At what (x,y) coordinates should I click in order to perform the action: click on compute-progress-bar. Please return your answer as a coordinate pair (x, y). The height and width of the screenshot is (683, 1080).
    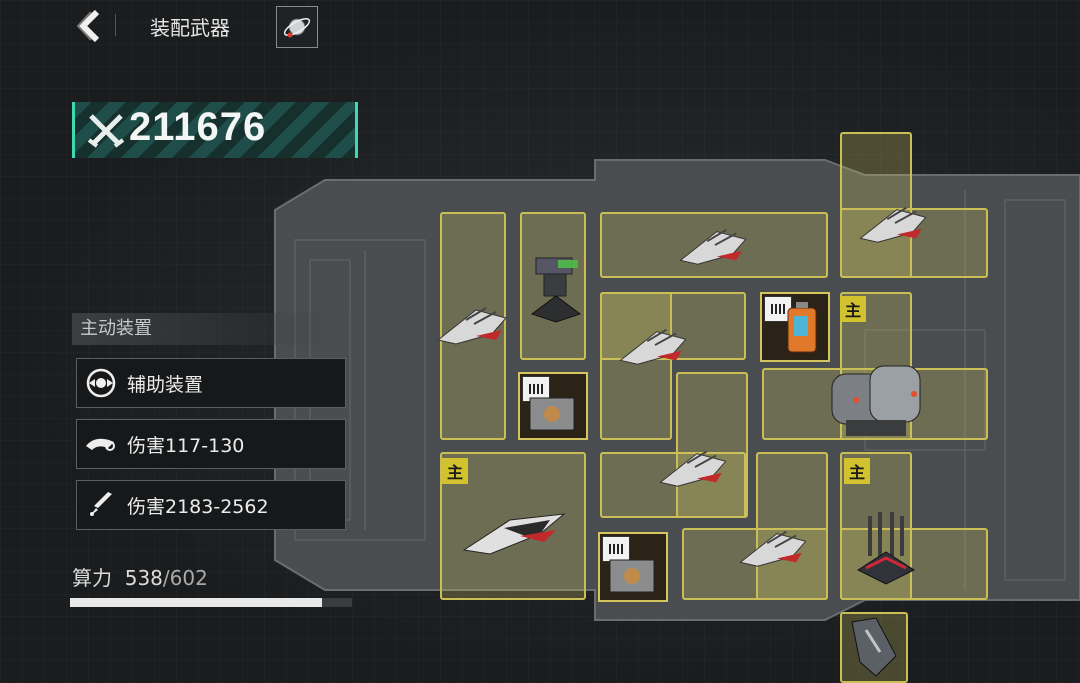
    Looking at the image, I should click on (211, 602).